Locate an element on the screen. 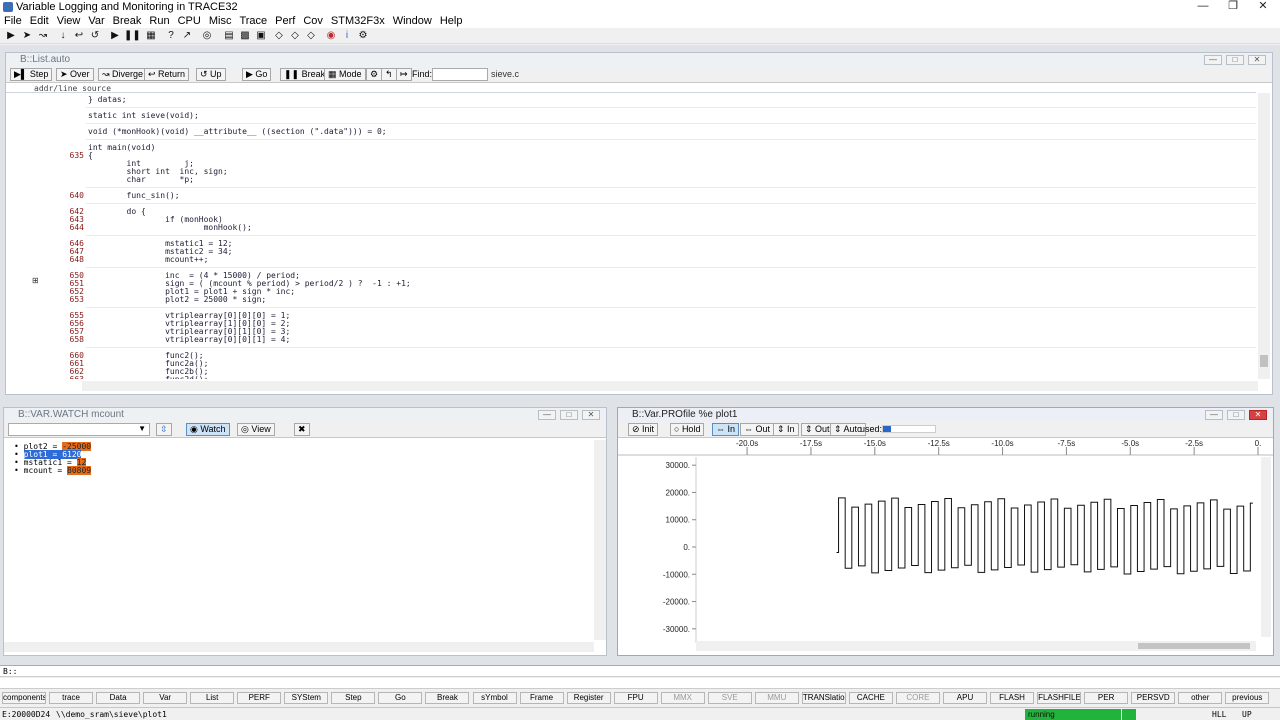 This screenshot has width=1280, height=720. chart-vertical-scrollbar is located at coordinates (1266, 547).